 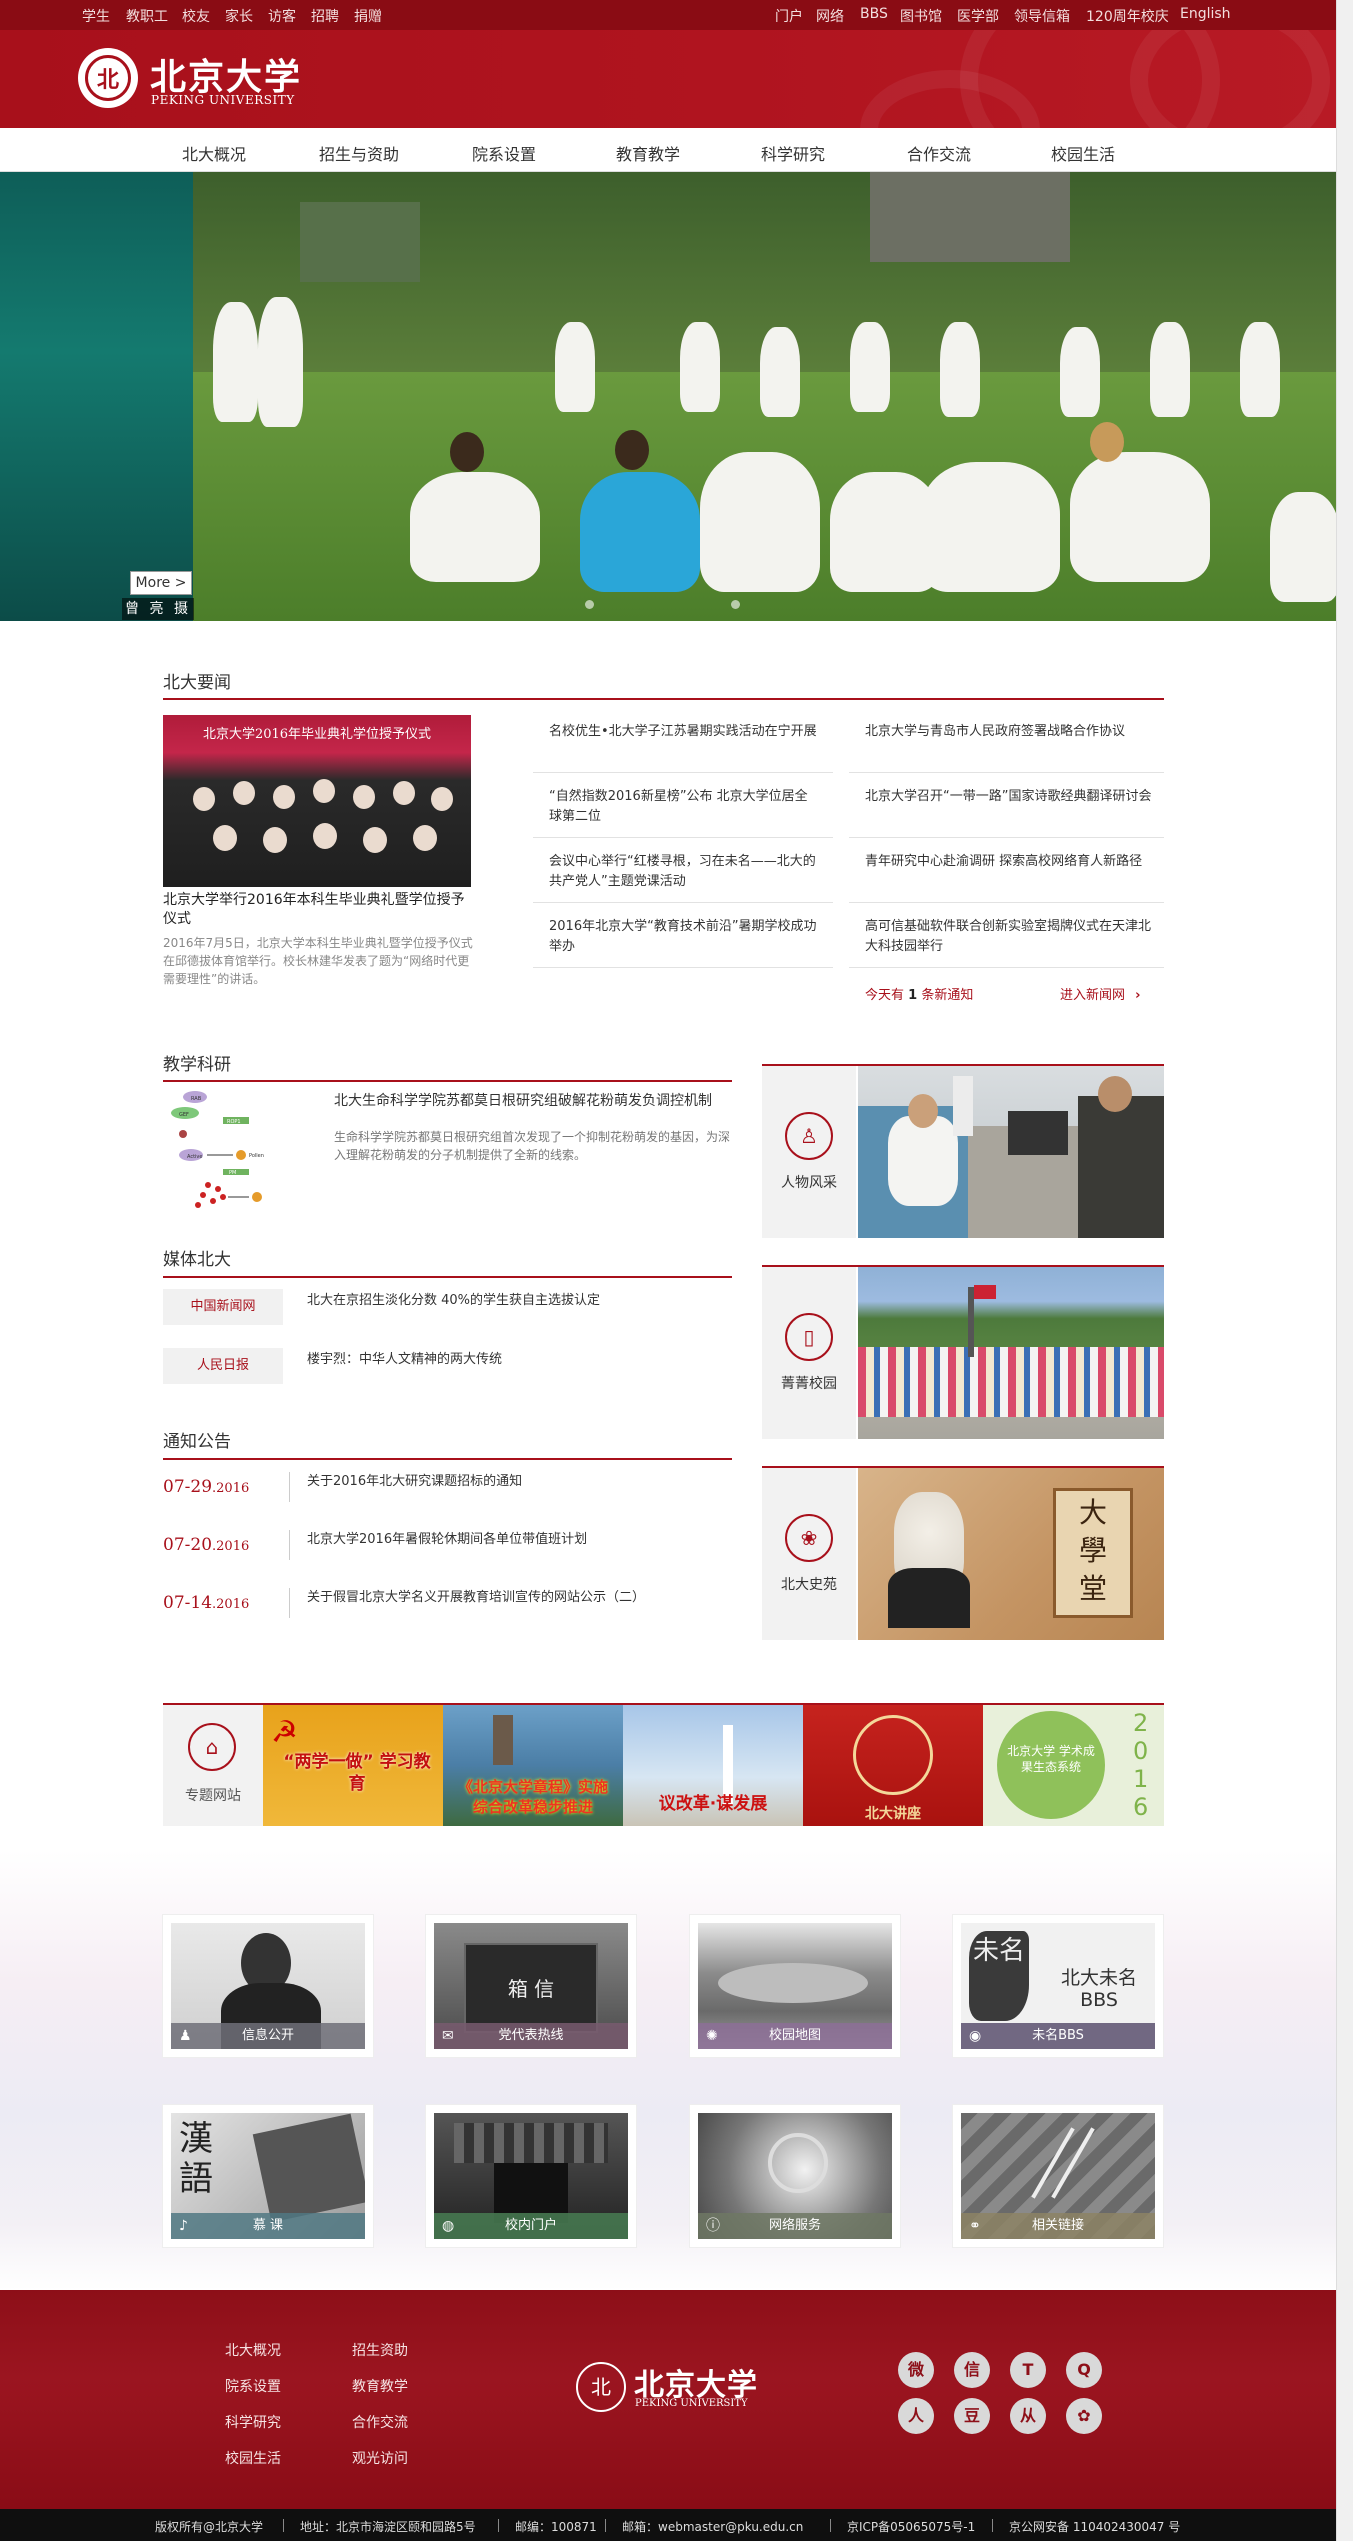 What do you see at coordinates (380, 2422) in the screenshot?
I see `footer-link: 合作交流` at bounding box center [380, 2422].